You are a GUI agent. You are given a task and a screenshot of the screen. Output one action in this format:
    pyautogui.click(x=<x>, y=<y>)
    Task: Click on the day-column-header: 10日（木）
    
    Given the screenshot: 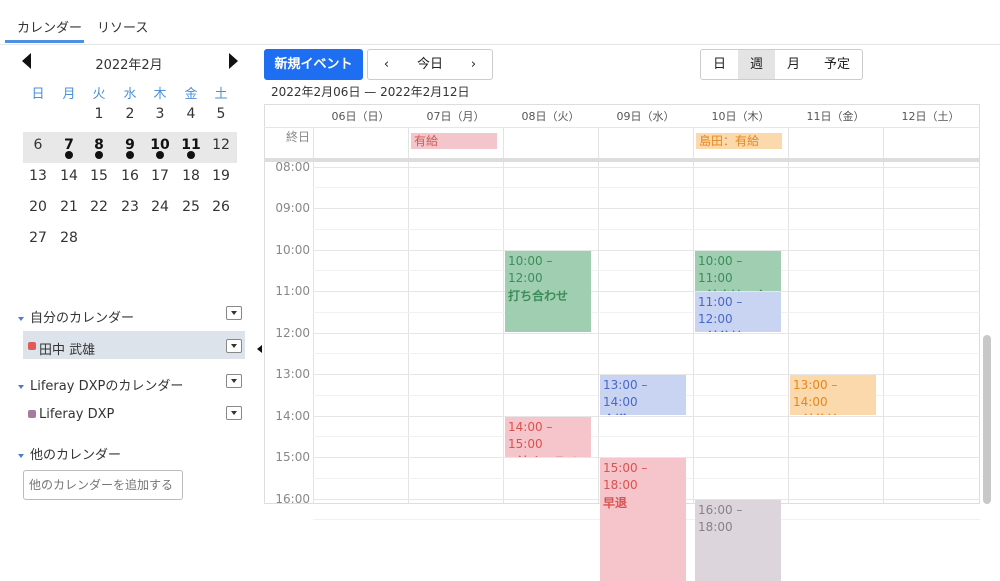 What is the action you would take?
    pyautogui.click(x=740, y=116)
    